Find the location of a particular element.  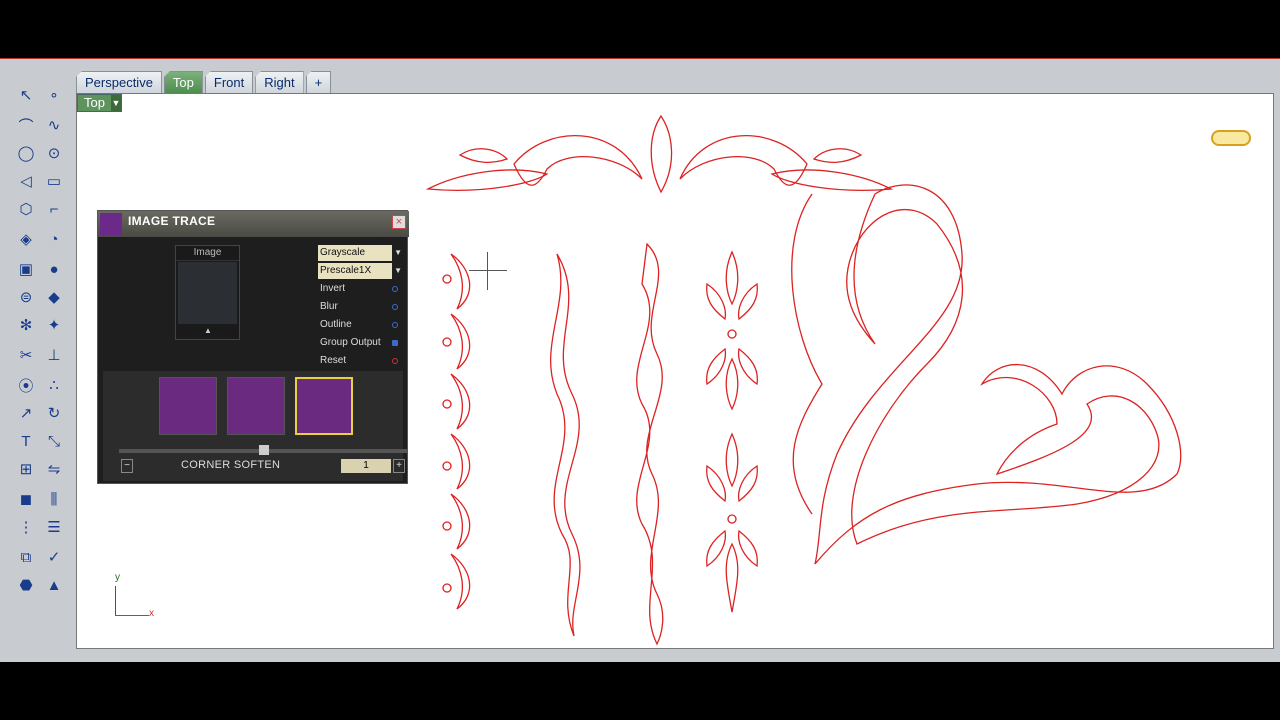

grayscale-dropdown: Grayscale ▼ is located at coordinates (360, 253).